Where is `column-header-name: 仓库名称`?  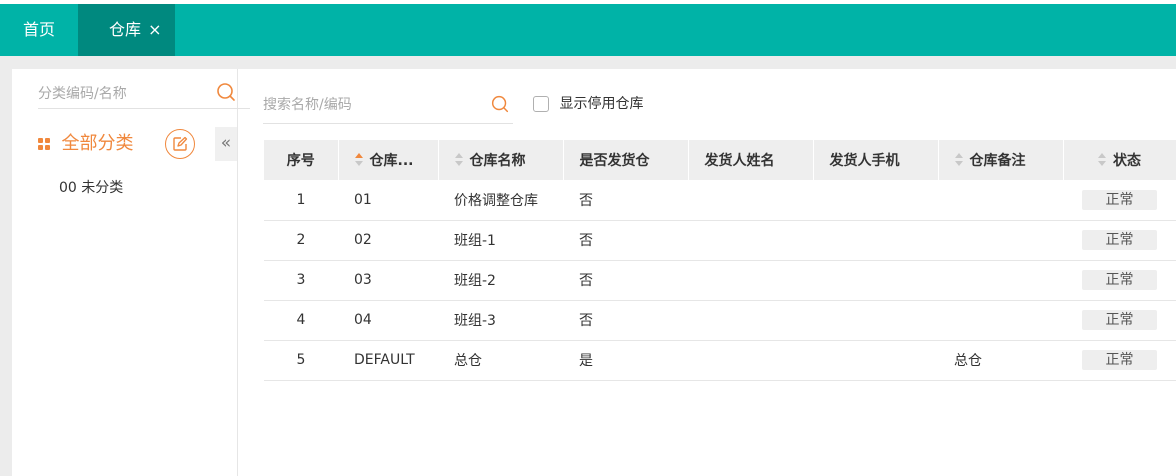 column-header-name: 仓库名称 is located at coordinates (501, 160).